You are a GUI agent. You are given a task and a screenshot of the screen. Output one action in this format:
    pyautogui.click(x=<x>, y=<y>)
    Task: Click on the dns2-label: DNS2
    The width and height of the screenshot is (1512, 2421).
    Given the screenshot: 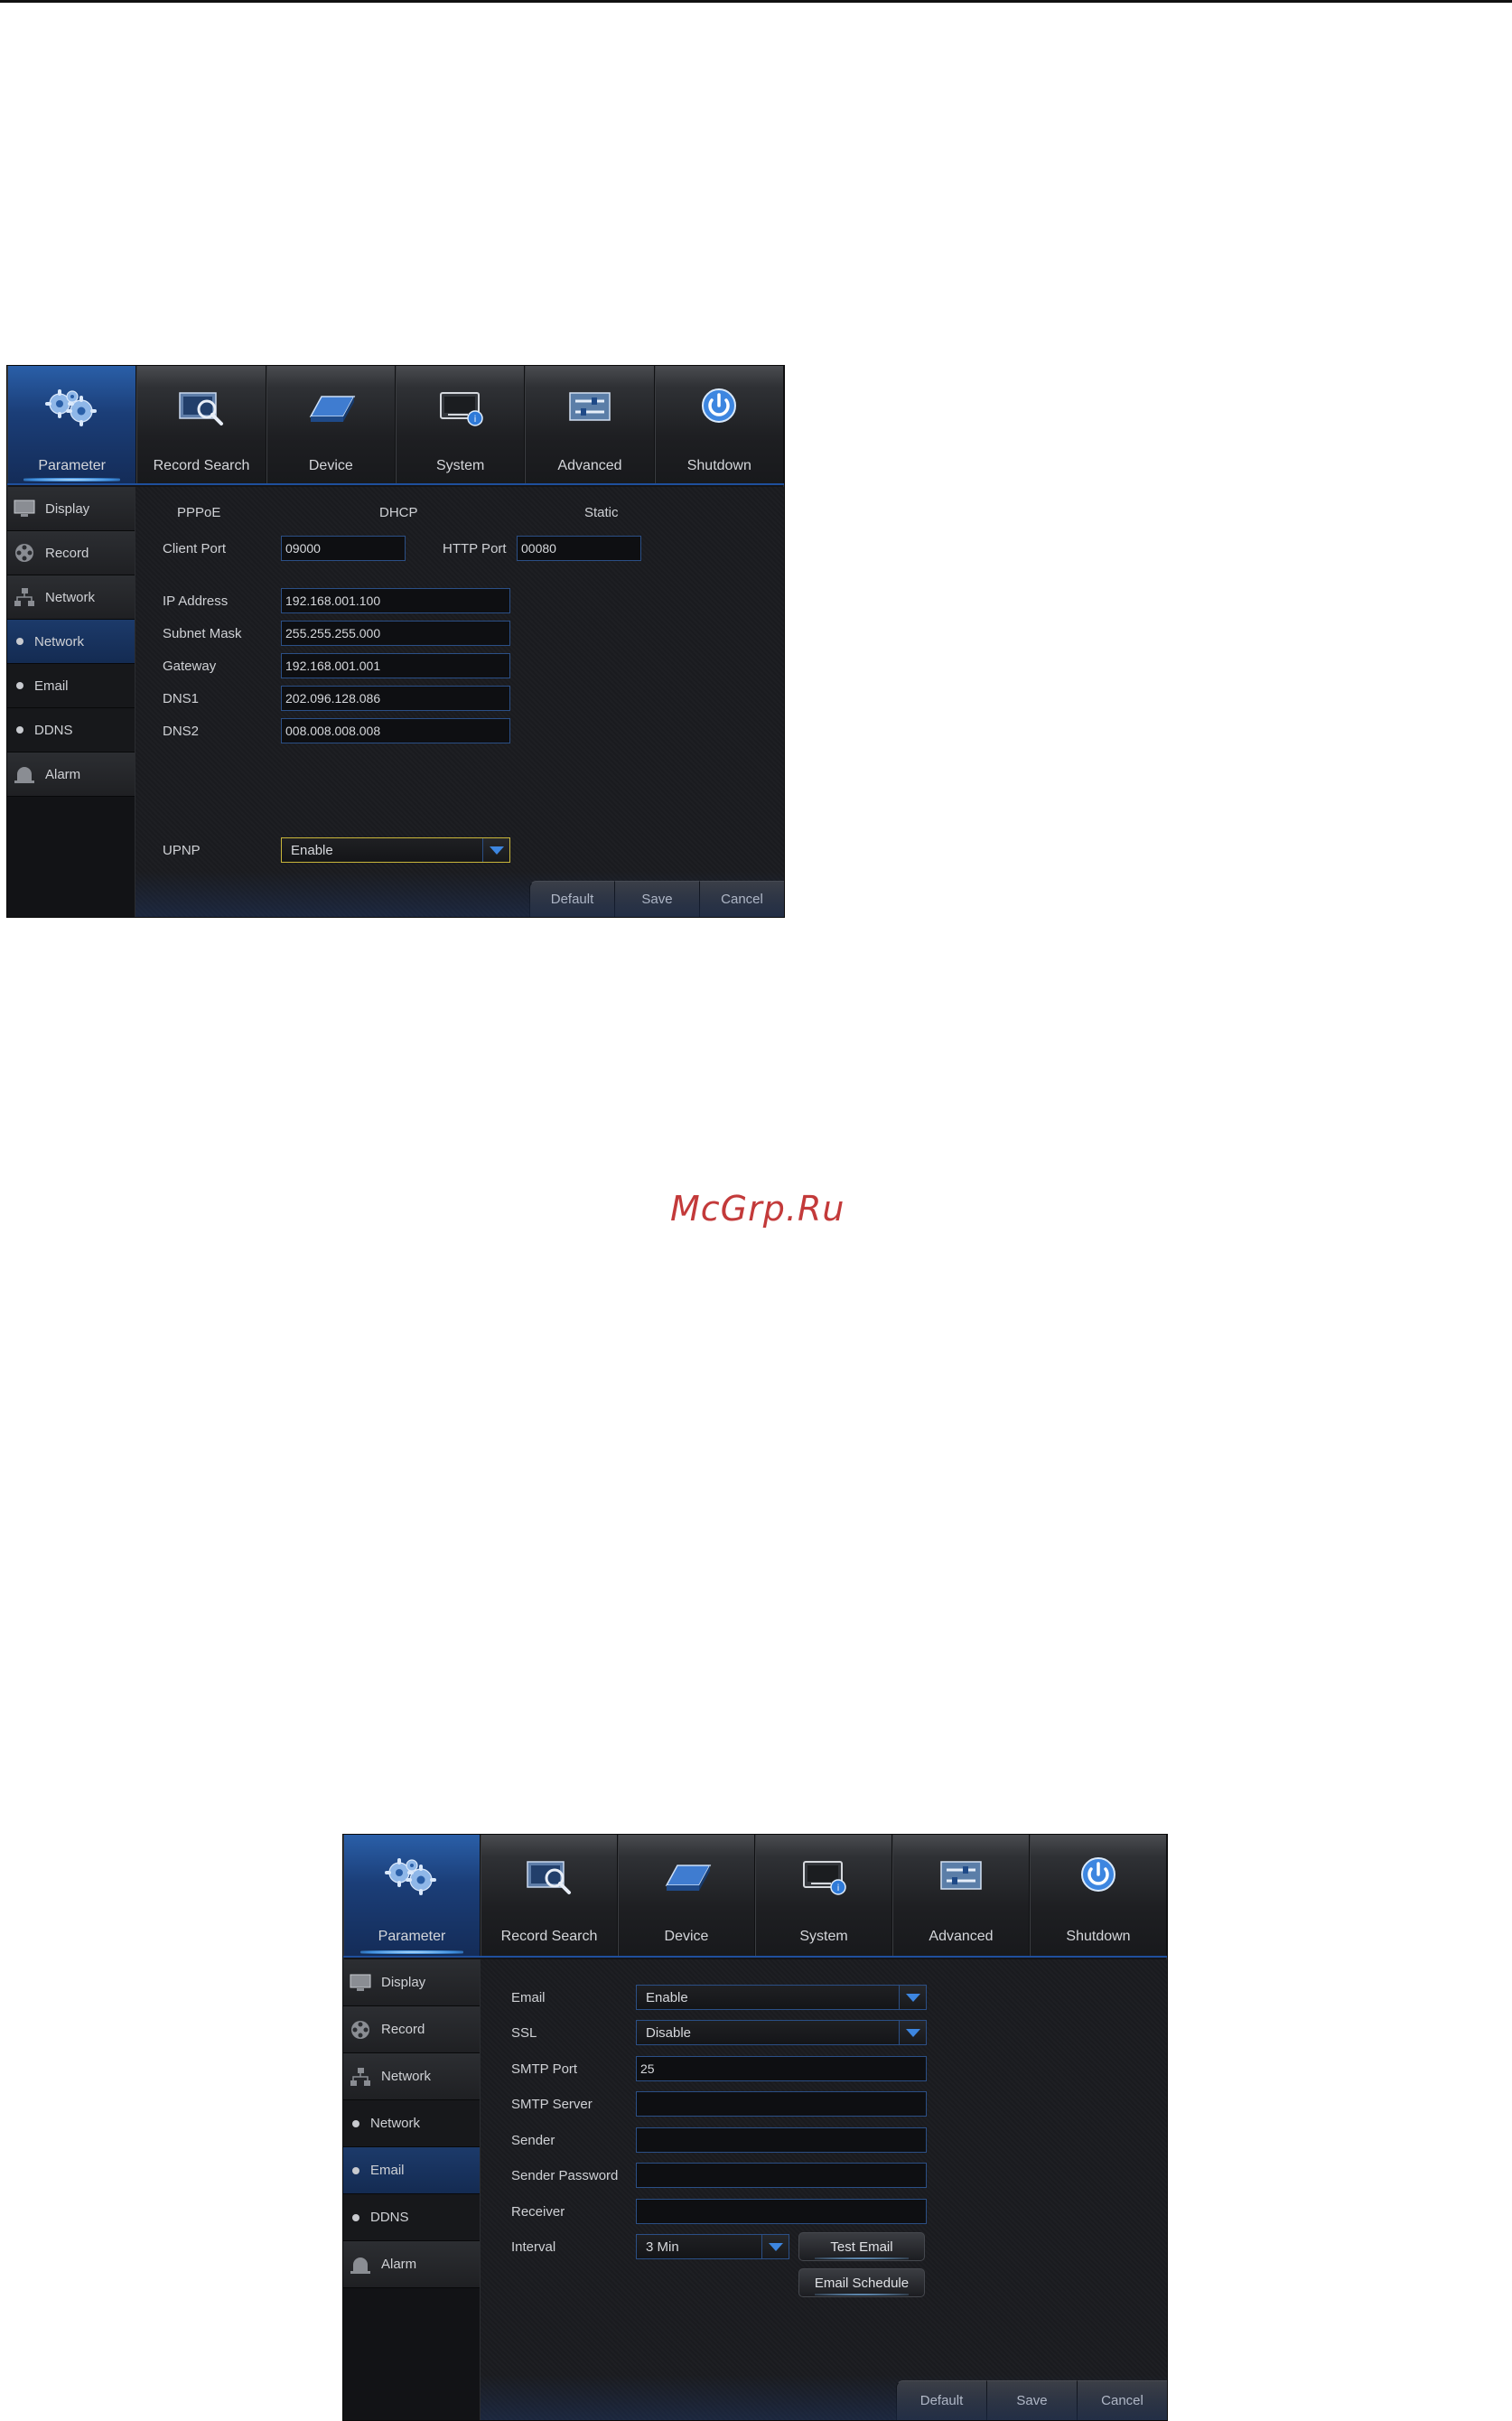 What is the action you would take?
    pyautogui.click(x=181, y=731)
    